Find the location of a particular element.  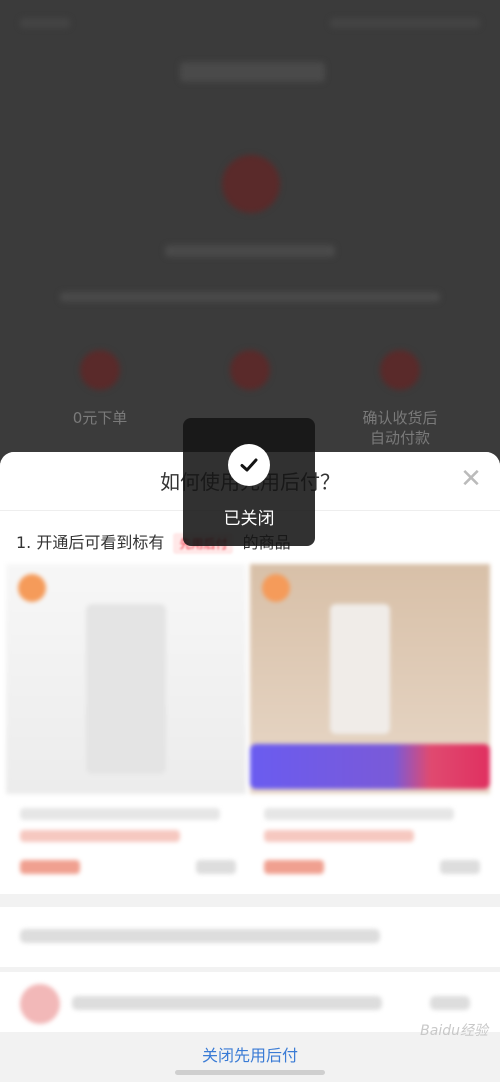

step-3-icon is located at coordinates (40, 1004).